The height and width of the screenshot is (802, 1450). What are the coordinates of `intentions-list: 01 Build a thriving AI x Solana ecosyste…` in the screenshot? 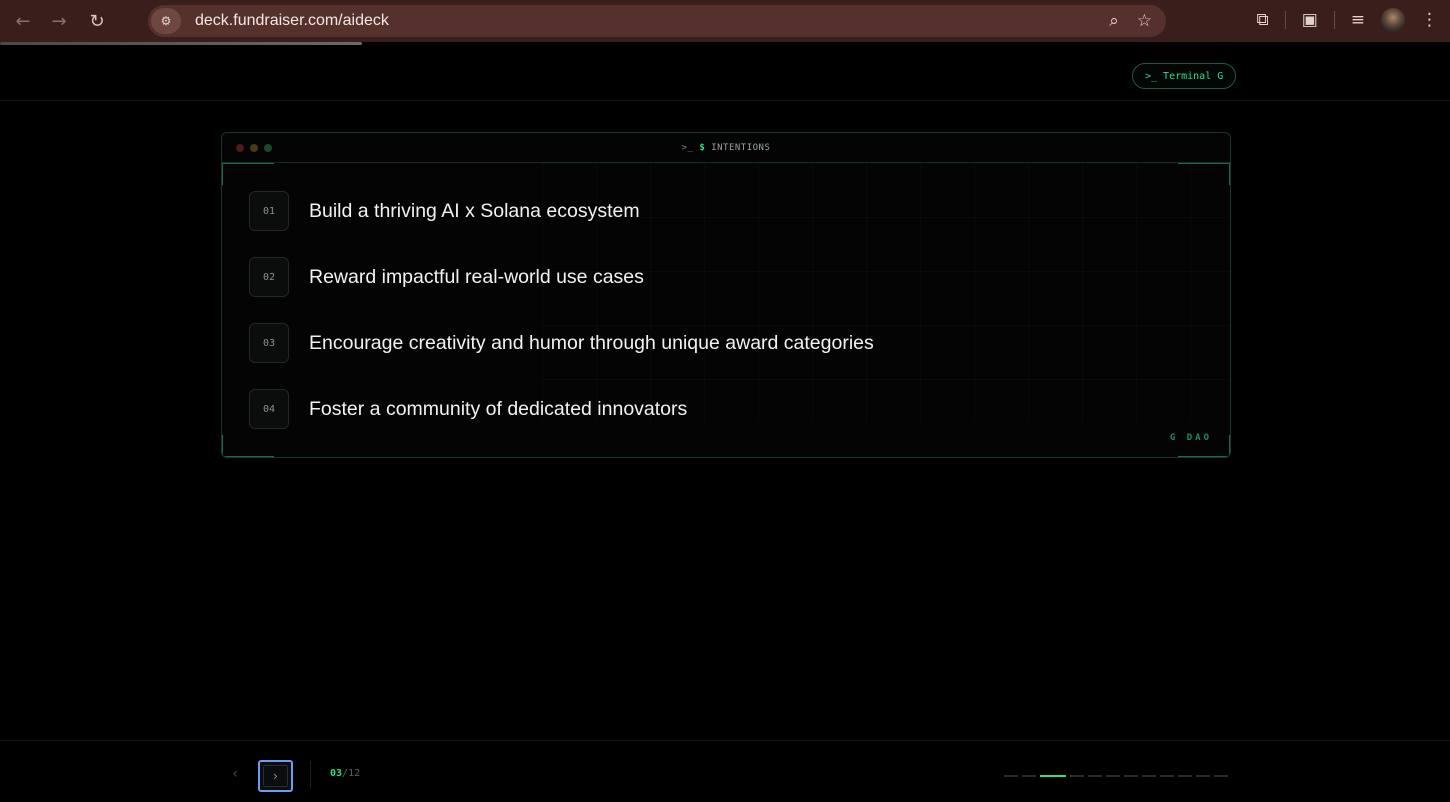 It's located at (561, 323).